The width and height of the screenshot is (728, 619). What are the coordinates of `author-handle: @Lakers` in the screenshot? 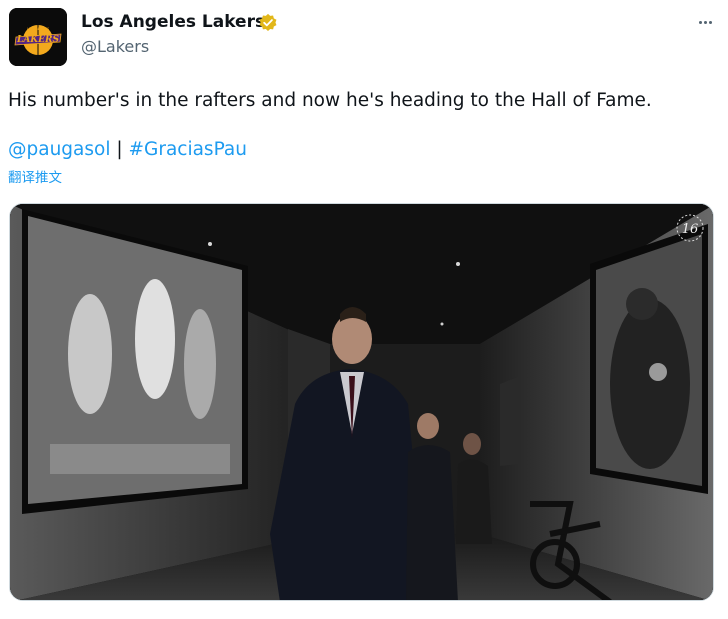 It's located at (115, 46).